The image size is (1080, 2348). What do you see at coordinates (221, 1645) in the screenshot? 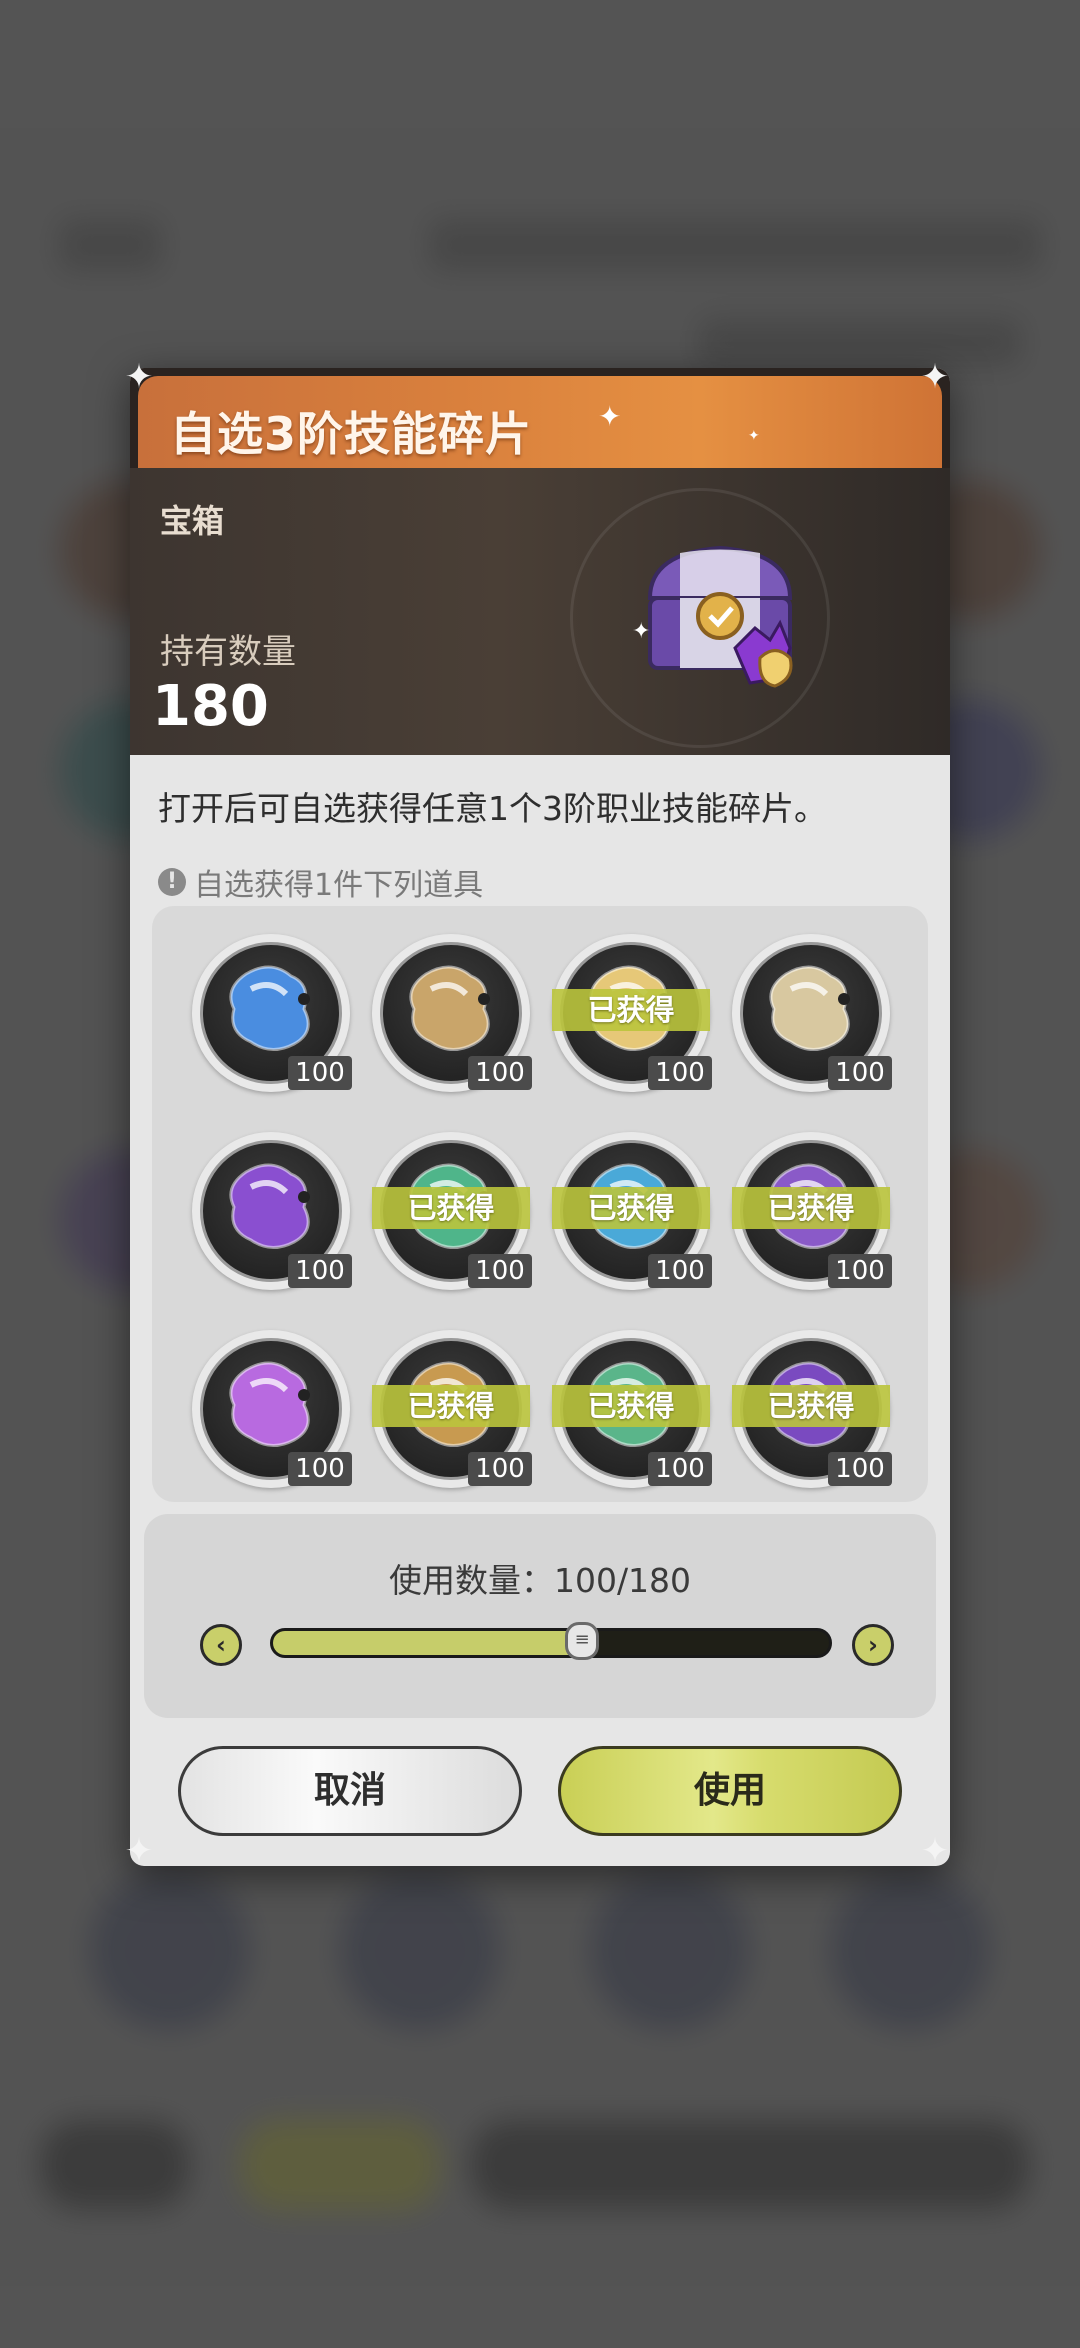
I see `decrease-button: ‹` at bounding box center [221, 1645].